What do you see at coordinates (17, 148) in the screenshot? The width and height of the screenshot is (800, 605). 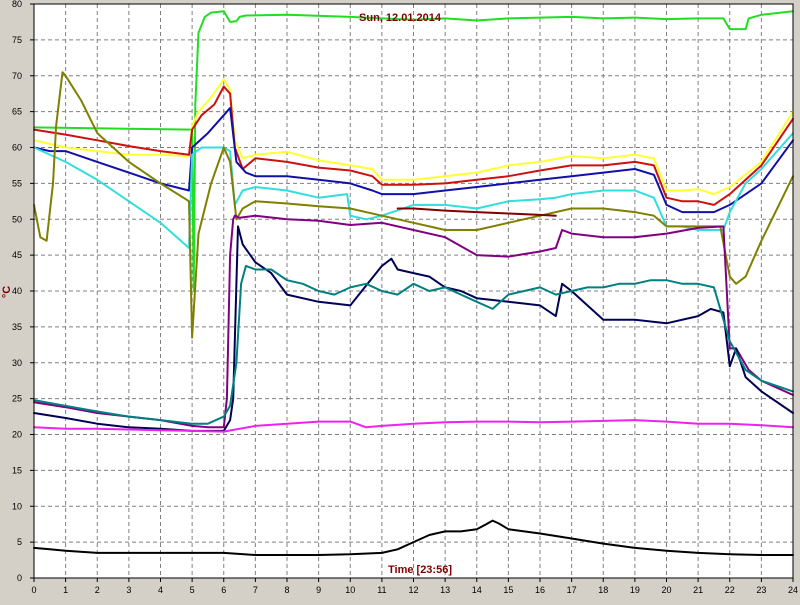 I see `y-tick-label: 60` at bounding box center [17, 148].